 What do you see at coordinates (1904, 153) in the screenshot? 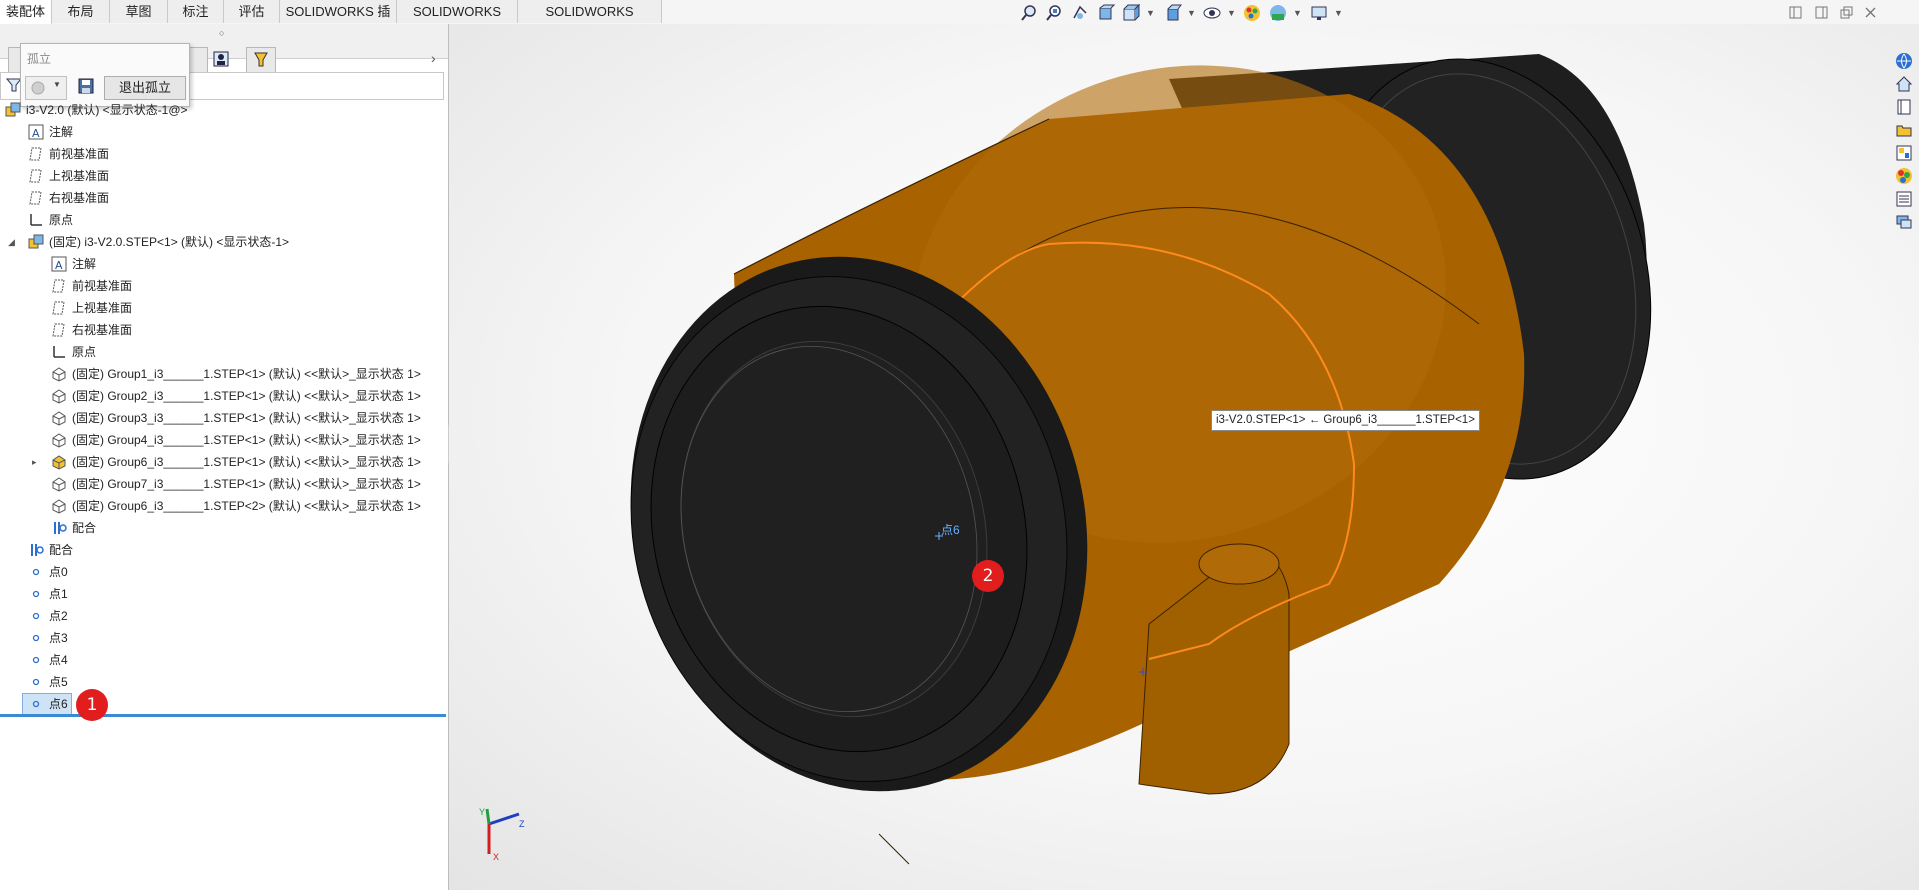
I see `view-palette-icon` at bounding box center [1904, 153].